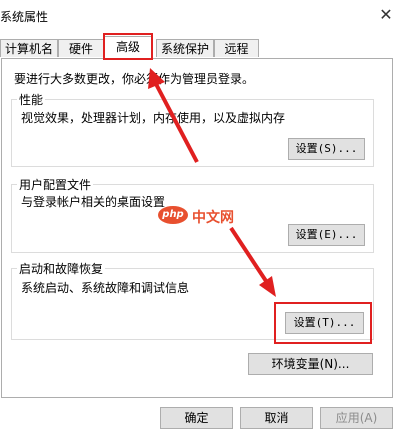  Describe the element at coordinates (134, 79) in the screenshot. I see `admin-note: 要进行大多数更改，你必须作为管理员登录。` at that location.